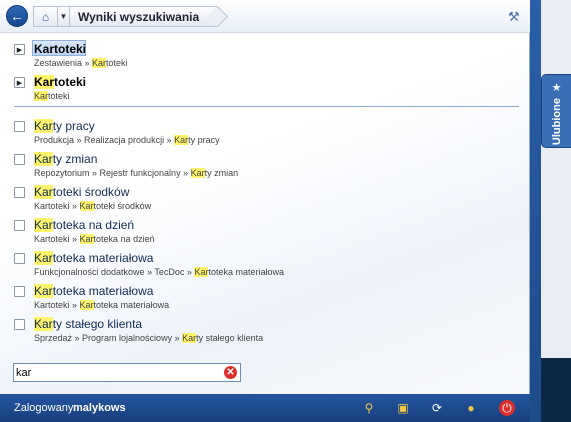  I want to click on result-title: Kartoteka na dzień, so click(84, 225).